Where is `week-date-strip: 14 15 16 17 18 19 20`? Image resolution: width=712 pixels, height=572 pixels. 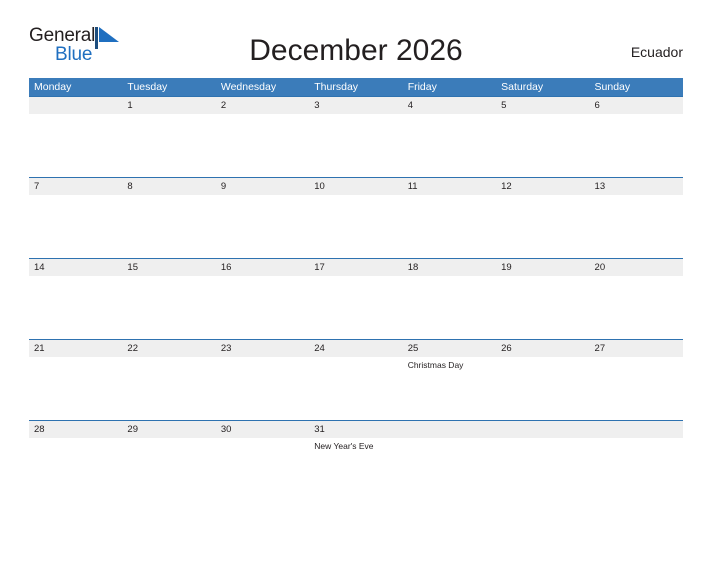 week-date-strip: 14 15 16 17 18 19 20 is located at coordinates (356, 267).